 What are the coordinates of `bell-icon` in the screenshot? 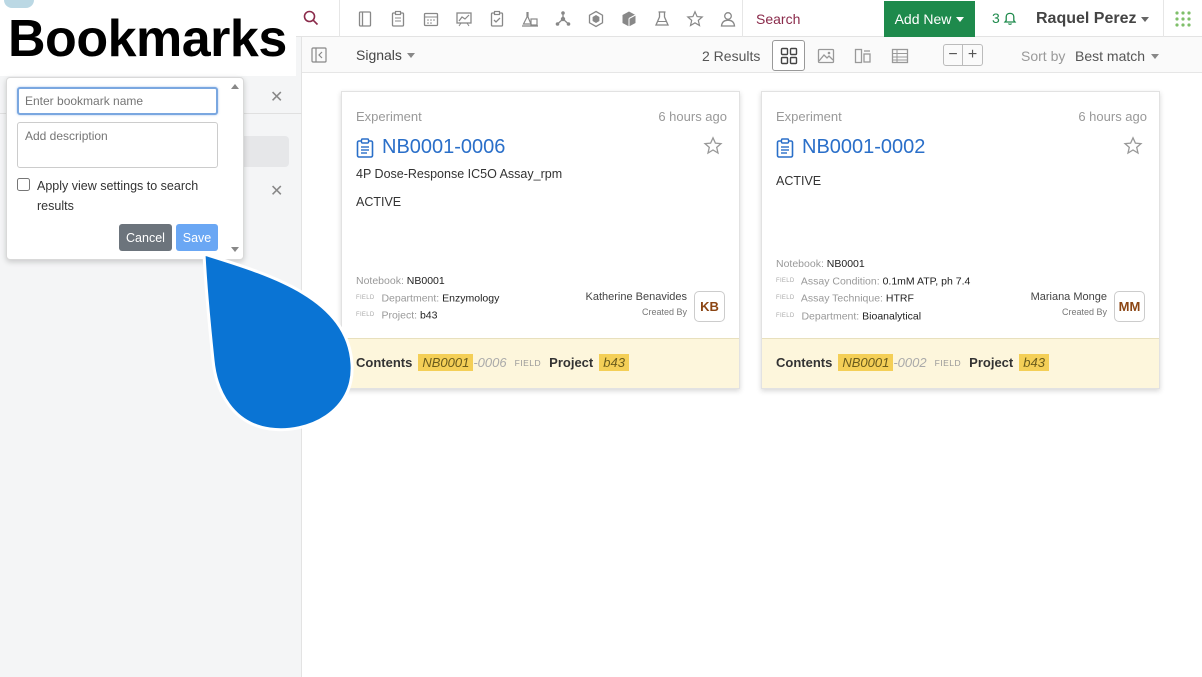 It's located at (1010, 18).